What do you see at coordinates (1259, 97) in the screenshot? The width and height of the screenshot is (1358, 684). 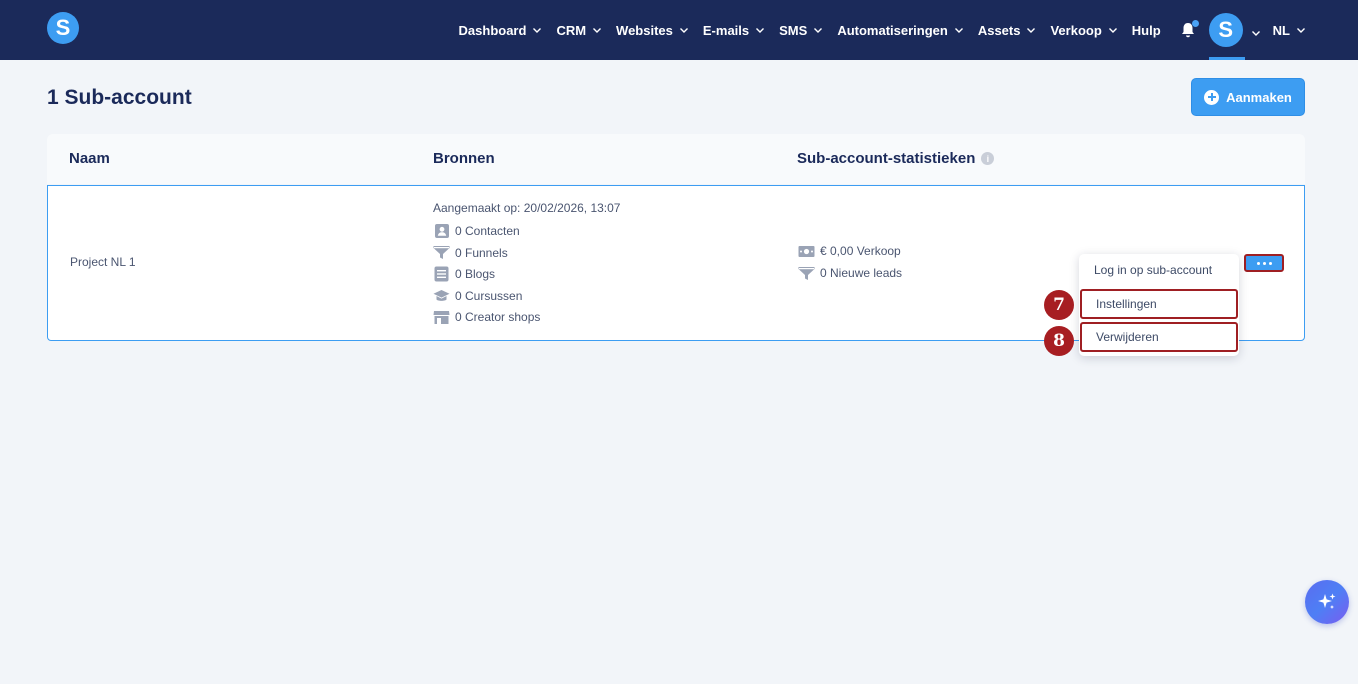 I see `create-button-label: Aanmaken` at bounding box center [1259, 97].